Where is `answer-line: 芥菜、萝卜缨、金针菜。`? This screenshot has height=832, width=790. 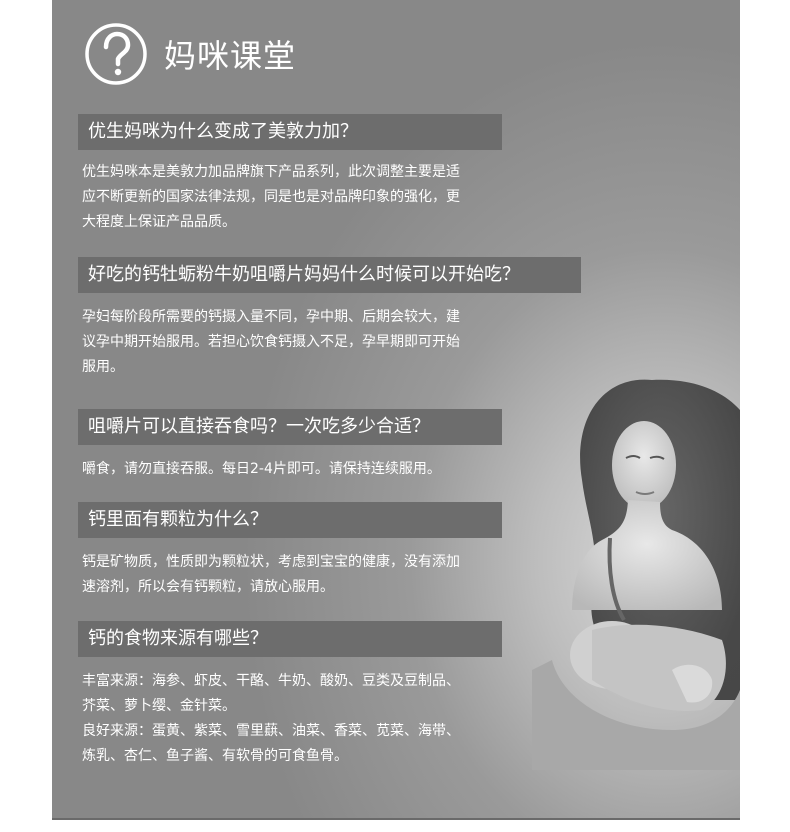
answer-line: 芥菜、萝卜缨、金针菜。 is located at coordinates (159, 706).